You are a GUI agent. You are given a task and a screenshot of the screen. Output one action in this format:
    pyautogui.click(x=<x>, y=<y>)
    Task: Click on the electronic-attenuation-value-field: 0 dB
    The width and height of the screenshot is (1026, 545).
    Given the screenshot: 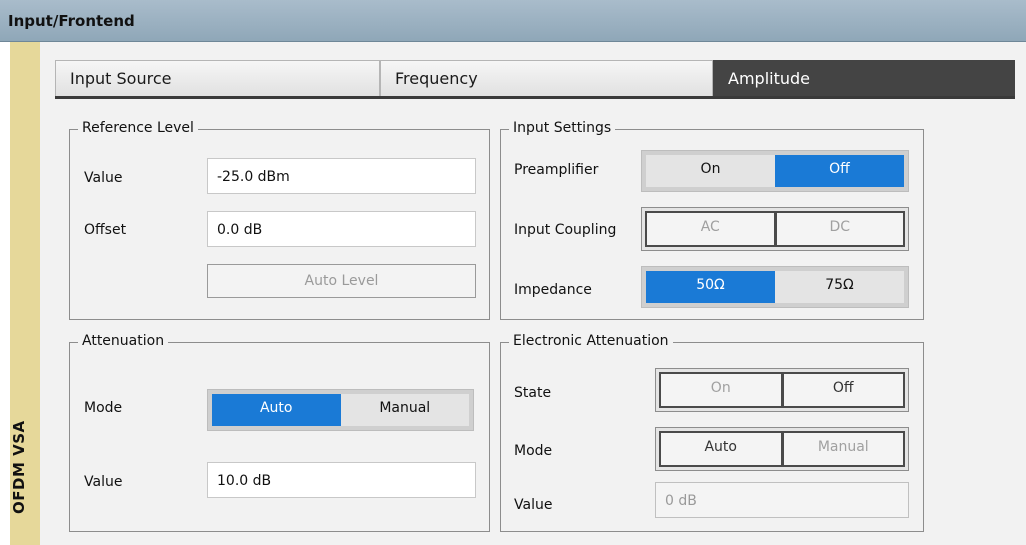 What is the action you would take?
    pyautogui.click(x=782, y=500)
    